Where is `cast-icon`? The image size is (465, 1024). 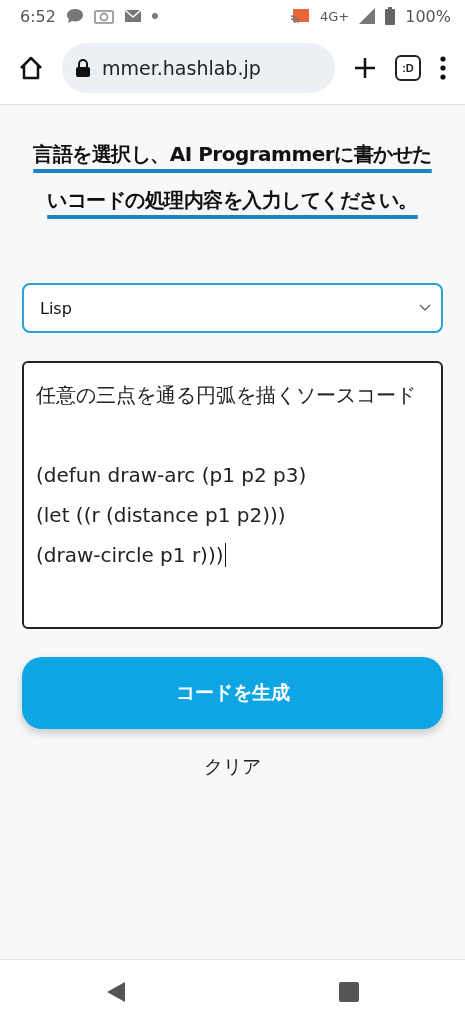 cast-icon is located at coordinates (300, 16).